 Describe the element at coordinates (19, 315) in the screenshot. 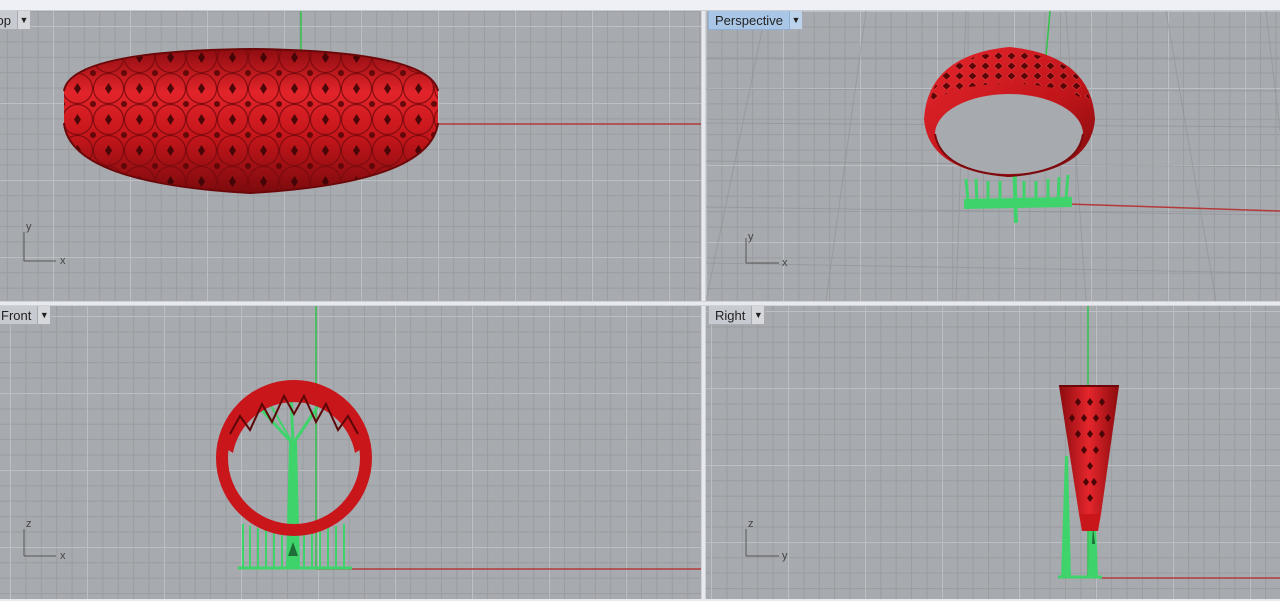

I see `viewport-front-label: Front` at that location.